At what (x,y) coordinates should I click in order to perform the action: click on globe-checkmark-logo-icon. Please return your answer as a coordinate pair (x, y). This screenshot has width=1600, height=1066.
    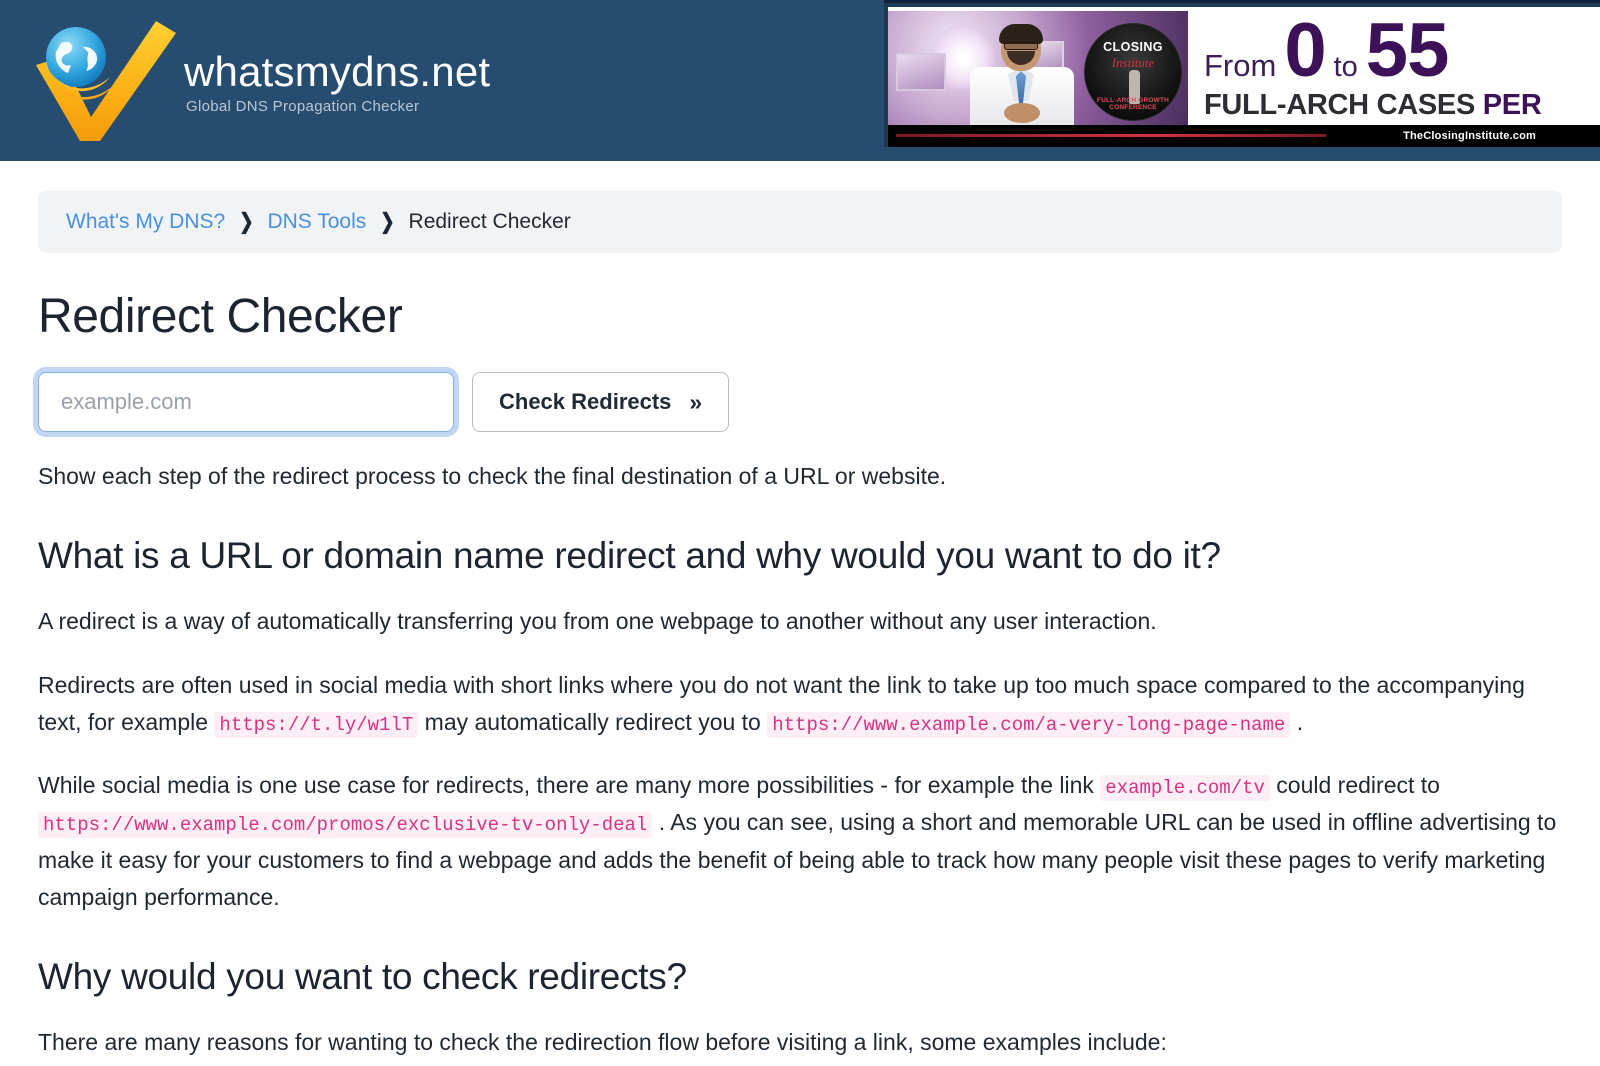
    Looking at the image, I should click on (103, 80).